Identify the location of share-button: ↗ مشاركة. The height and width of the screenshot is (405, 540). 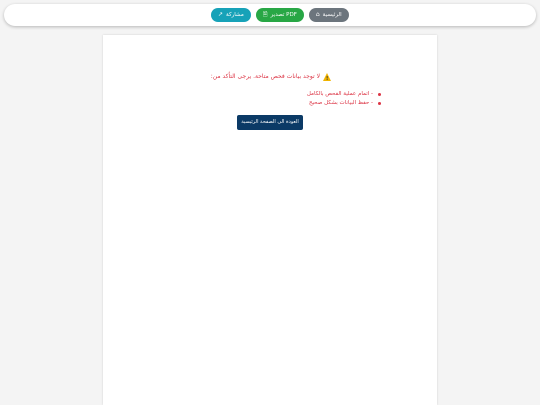
(231, 15).